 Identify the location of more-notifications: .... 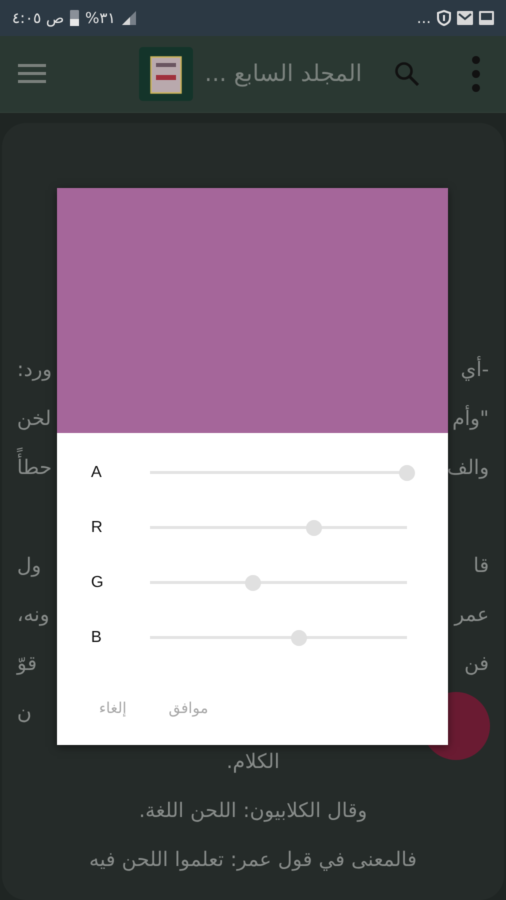
(423, 18).